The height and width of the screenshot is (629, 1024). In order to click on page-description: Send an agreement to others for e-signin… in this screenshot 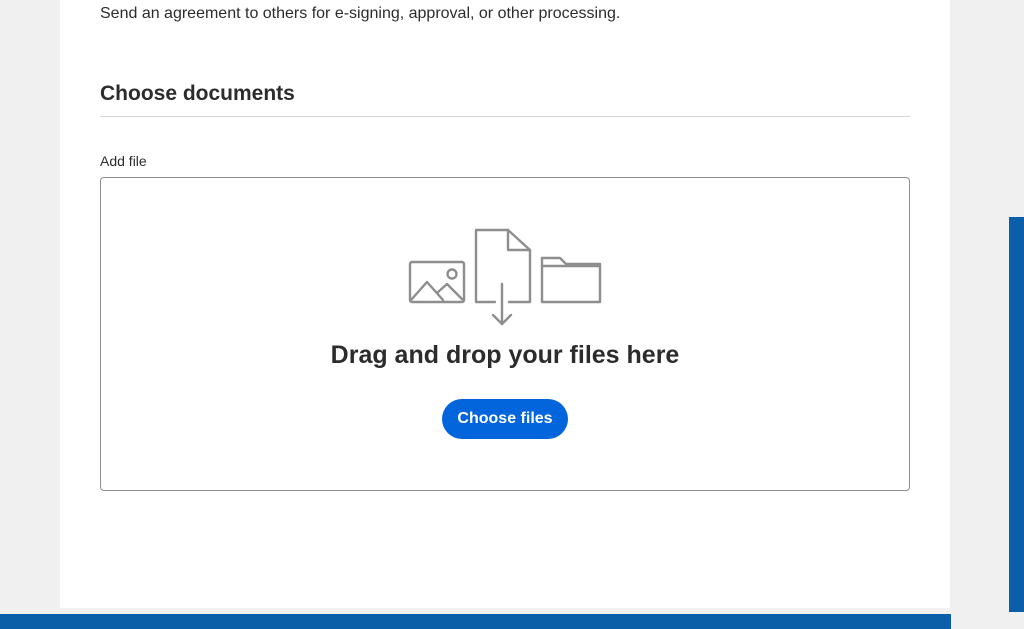, I will do `click(360, 13)`.